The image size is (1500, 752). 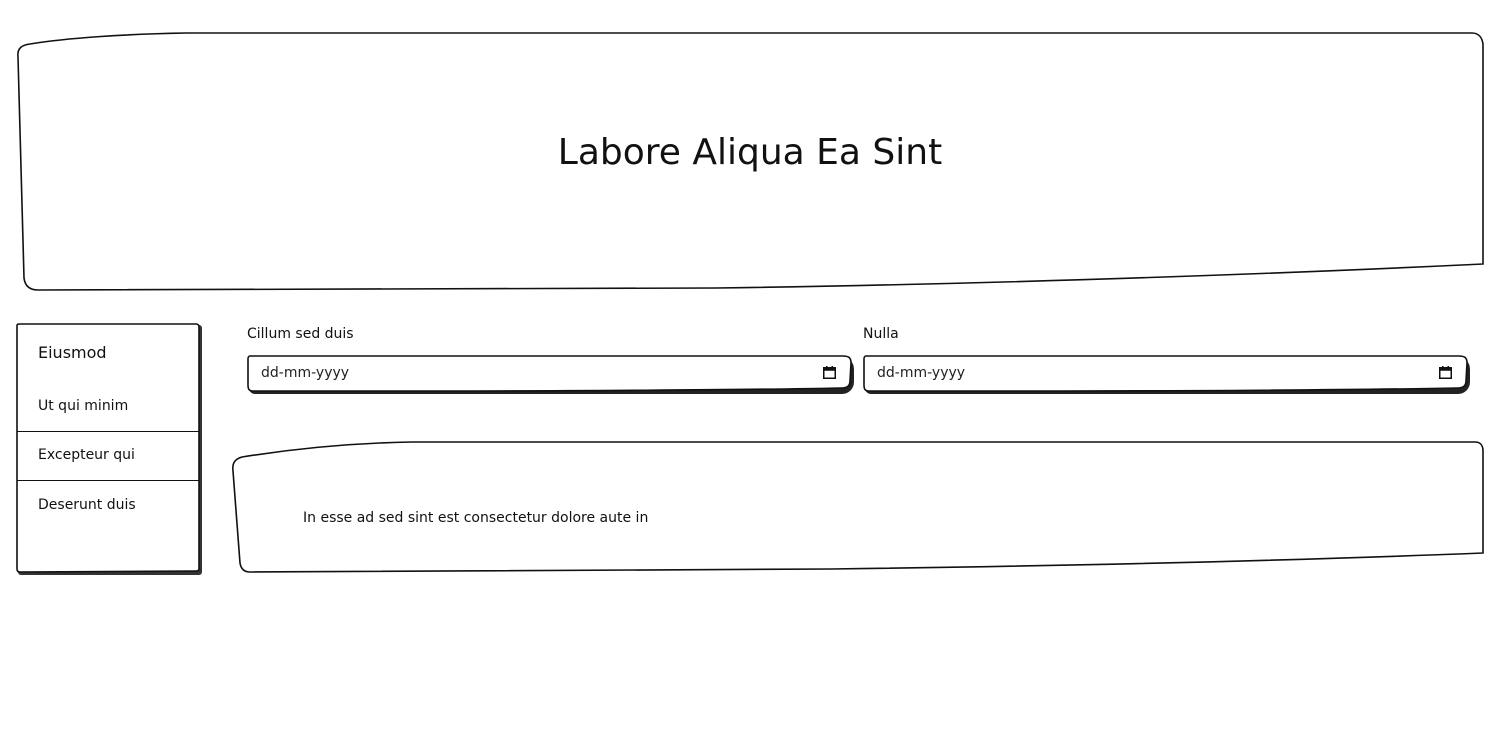 I want to click on date-field-2: dd-mm-yyyy, so click(x=1166, y=374).